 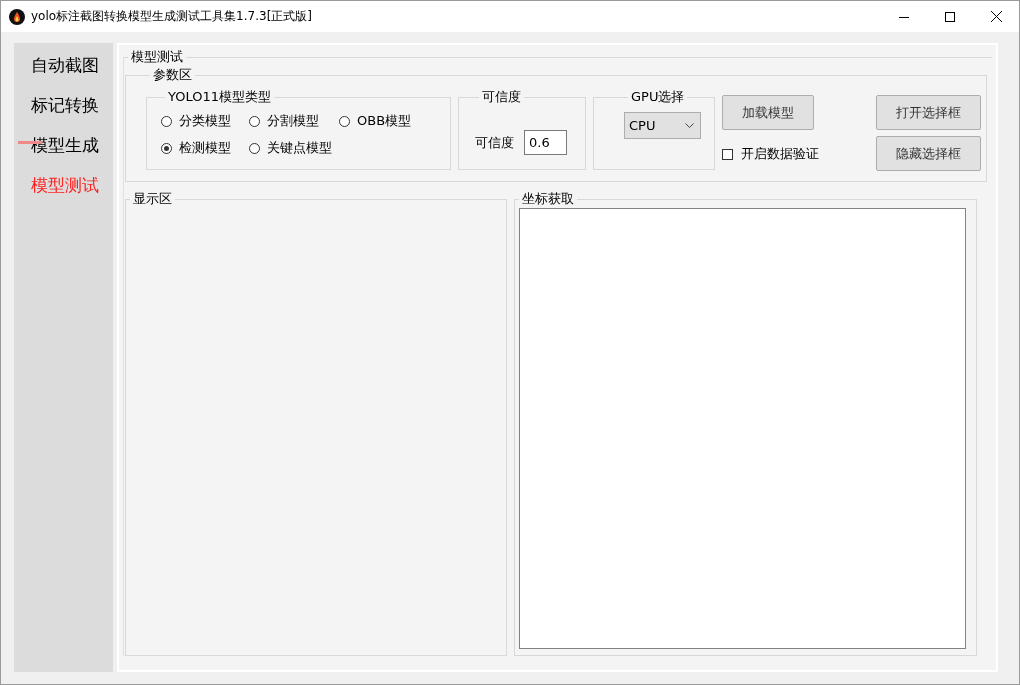 What do you see at coordinates (384, 121) in the screenshot?
I see `radio-label: OBB模型` at bounding box center [384, 121].